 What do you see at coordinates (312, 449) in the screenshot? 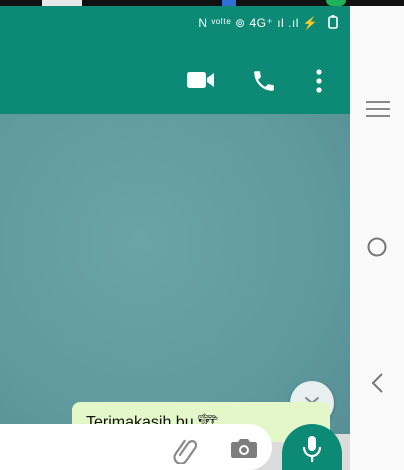
I see `microphone-icon` at bounding box center [312, 449].